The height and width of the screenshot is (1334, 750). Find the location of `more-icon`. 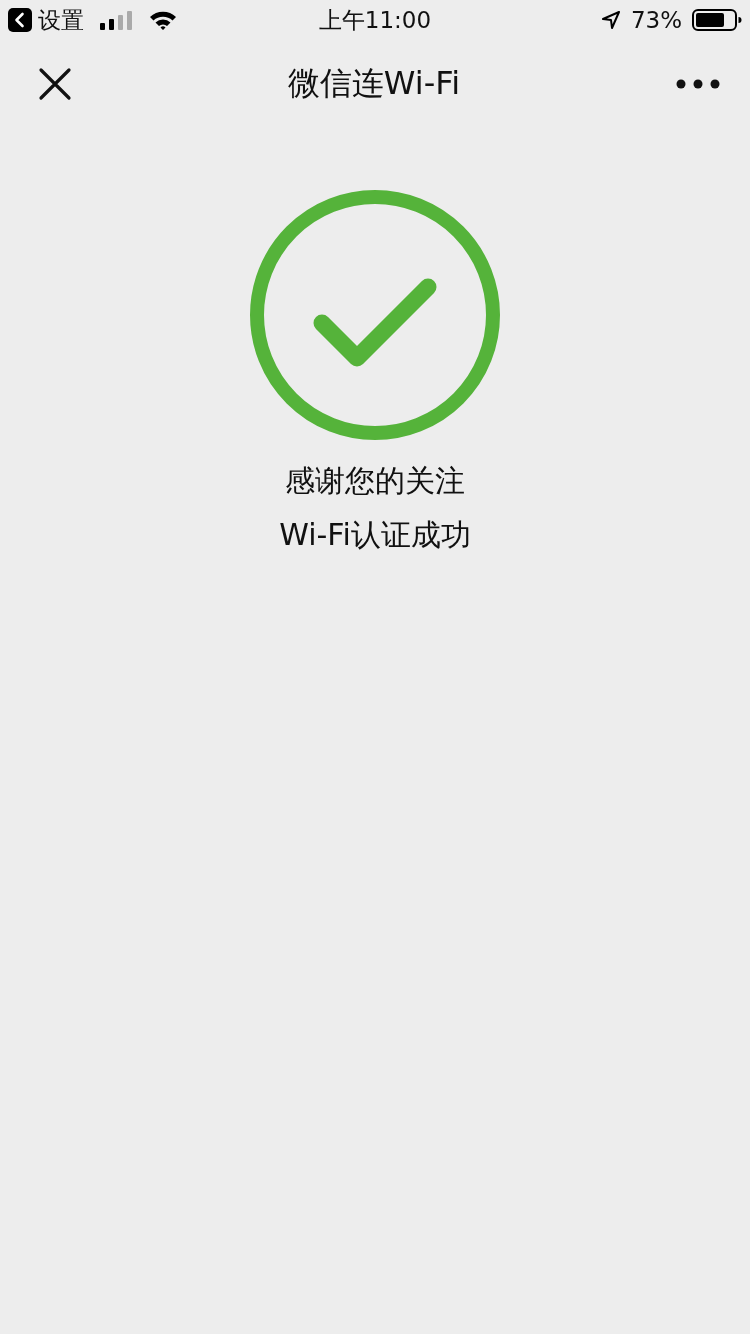

more-icon is located at coordinates (698, 84).